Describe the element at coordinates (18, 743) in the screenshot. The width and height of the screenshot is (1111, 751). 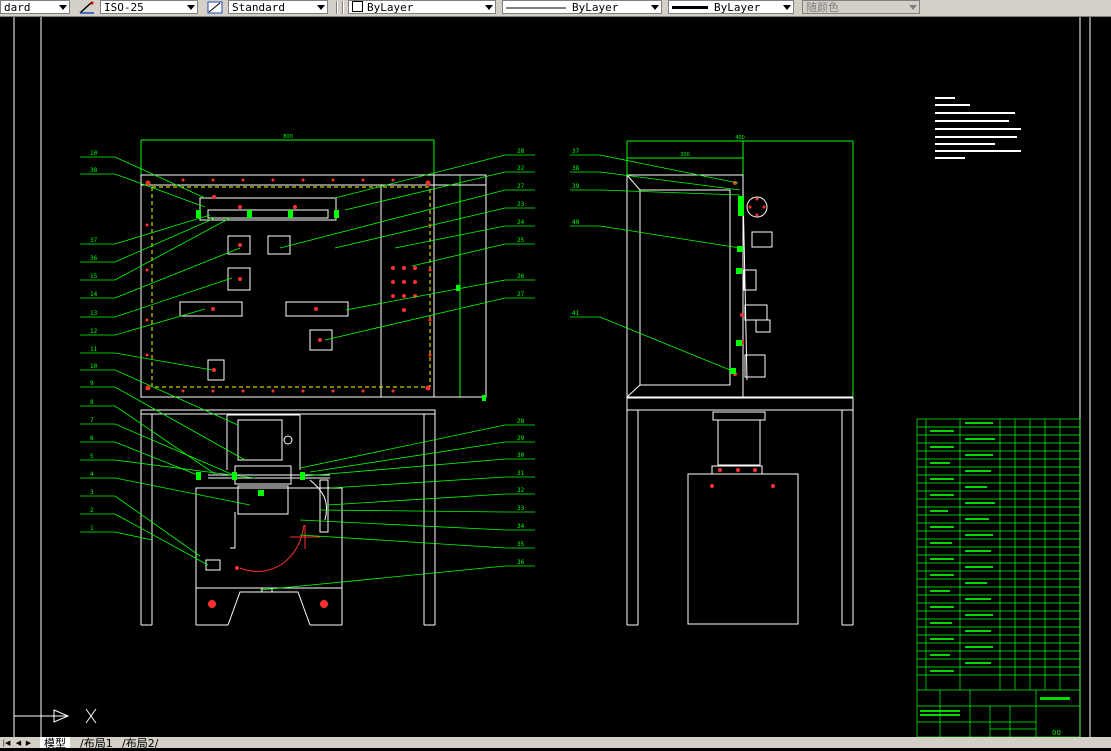
I see `tab-prev-icon: ◀` at that location.